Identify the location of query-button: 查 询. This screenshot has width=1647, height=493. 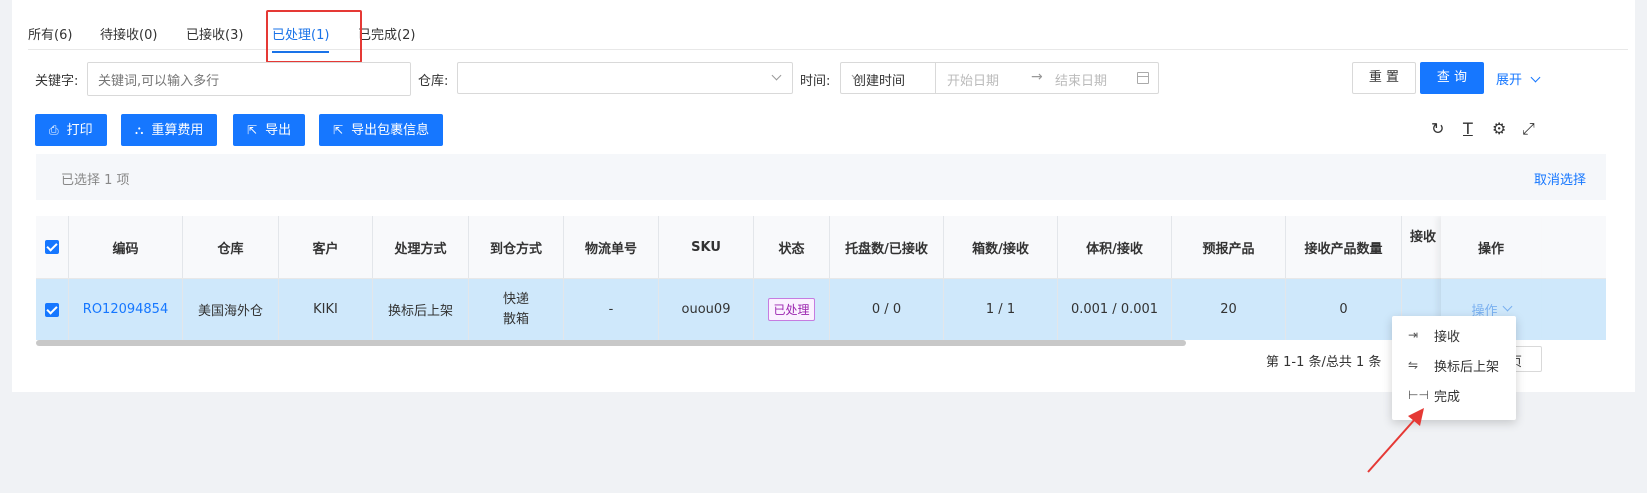
(1452, 78).